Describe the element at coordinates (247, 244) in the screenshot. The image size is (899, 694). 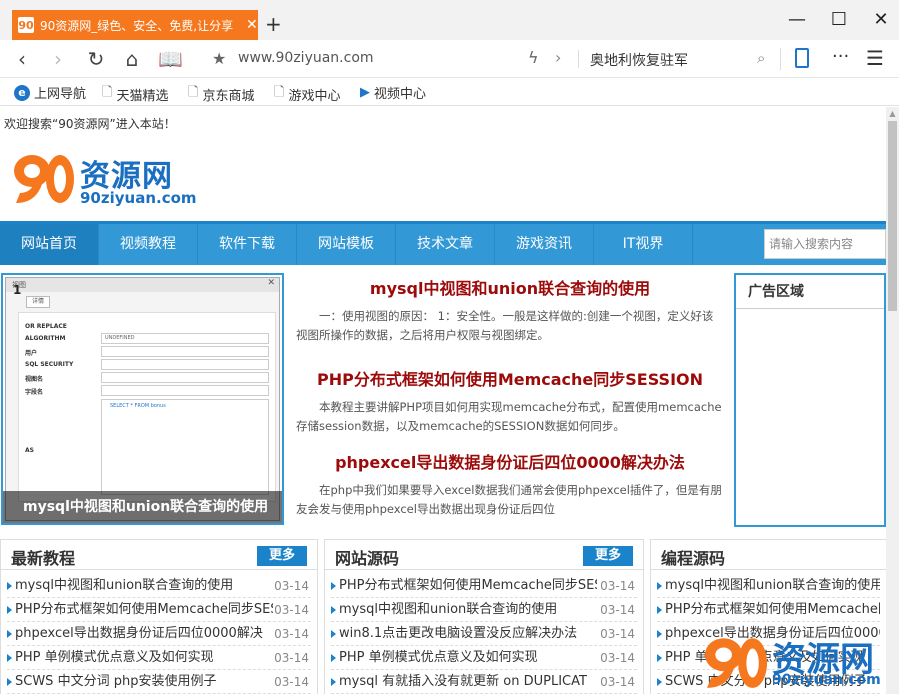
I see `nav-item-software: 软件下载` at that location.